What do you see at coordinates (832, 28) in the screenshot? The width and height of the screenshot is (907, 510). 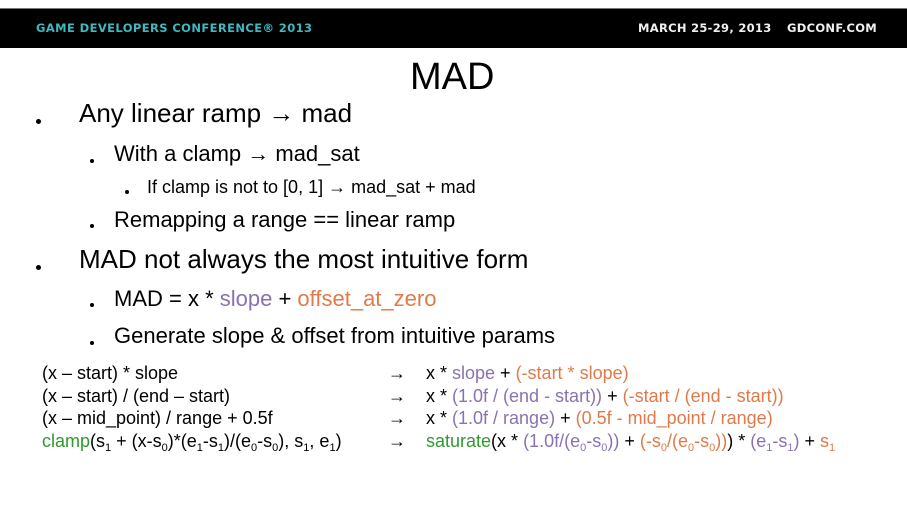 I see `conference-website: GDCONF.COM` at bounding box center [832, 28].